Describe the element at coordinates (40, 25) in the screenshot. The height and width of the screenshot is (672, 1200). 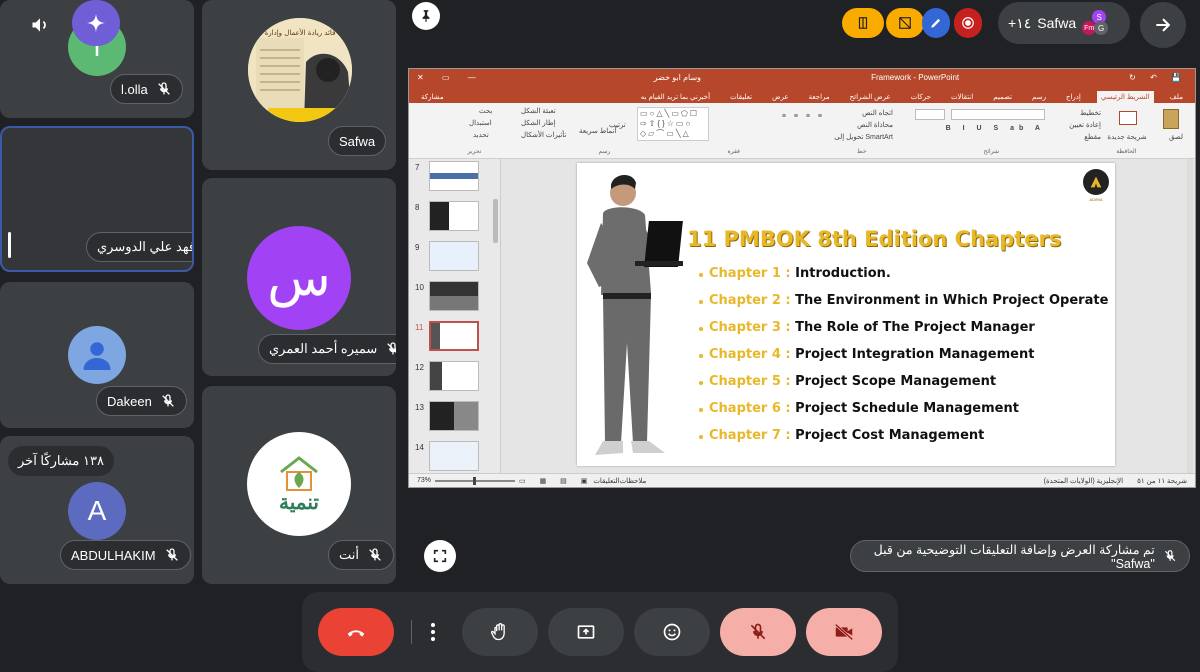
I see `speaker-volume-button` at that location.